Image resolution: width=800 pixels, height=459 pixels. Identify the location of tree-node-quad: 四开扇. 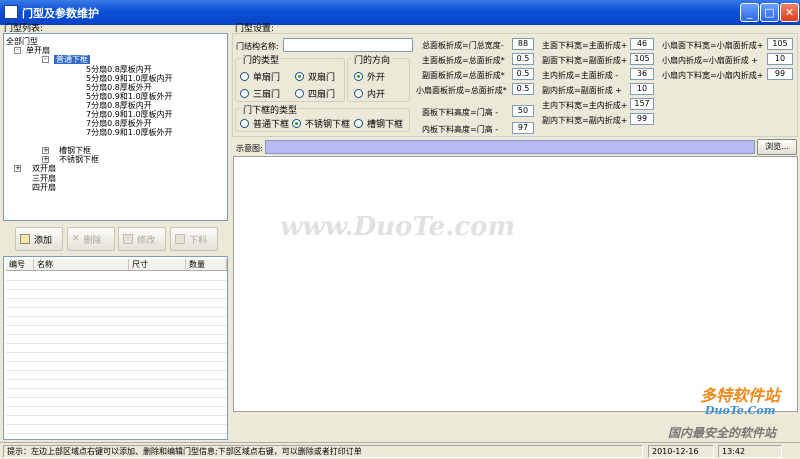
(44, 187).